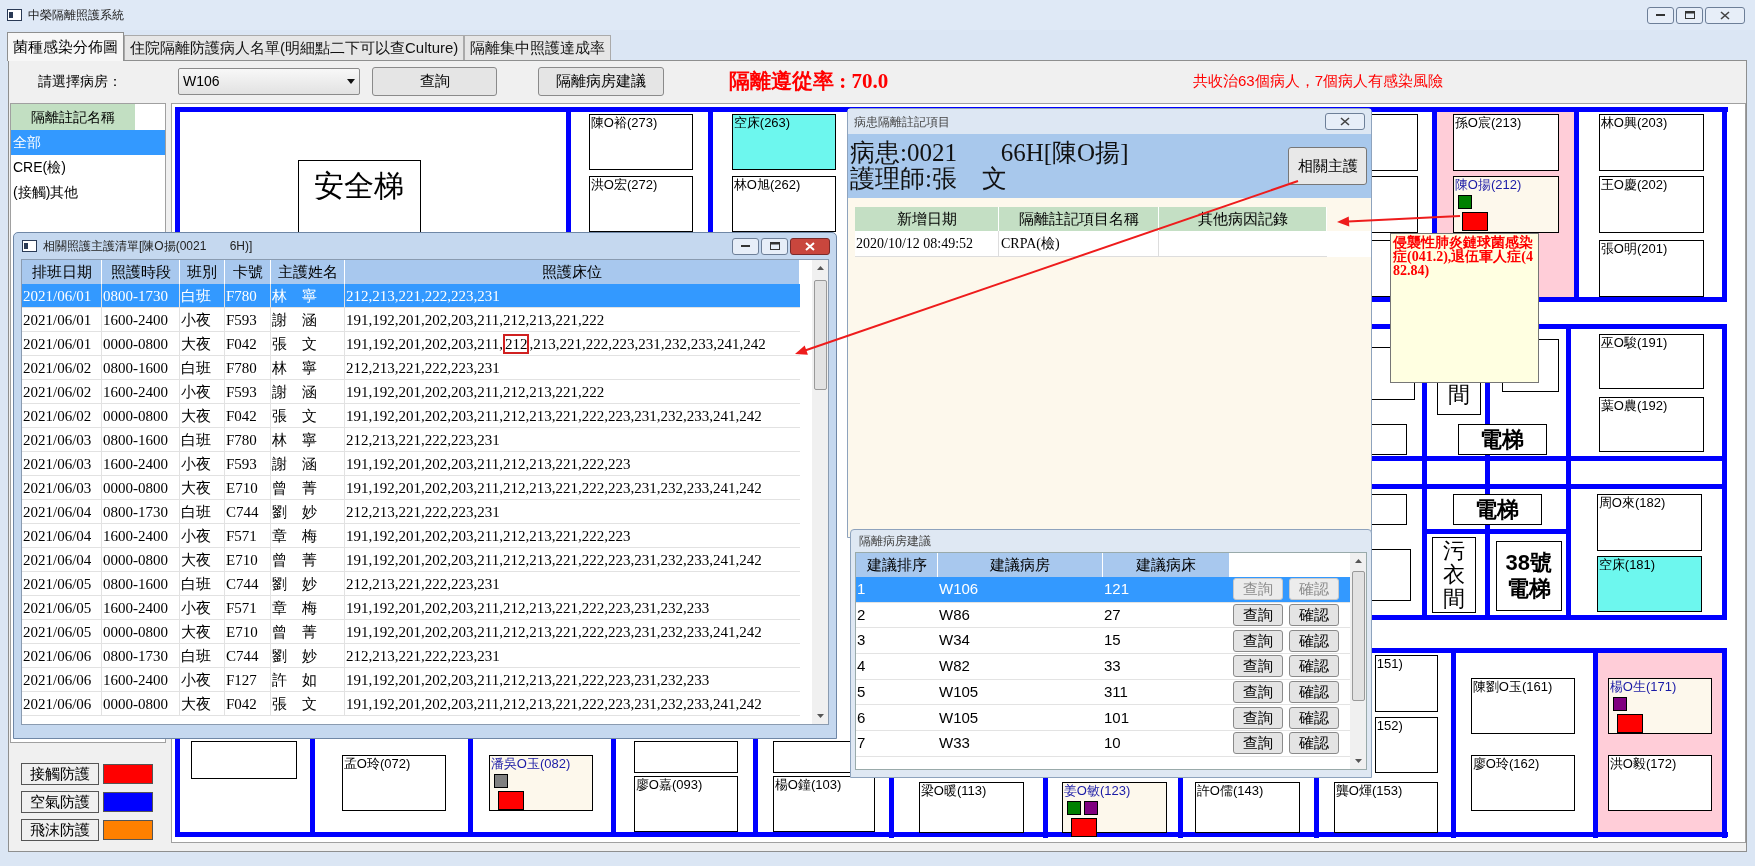 The image size is (1755, 866). What do you see at coordinates (1103, 718) in the screenshot?
I see `table-row: 6 W105 101 查詢 確認` at bounding box center [1103, 718].